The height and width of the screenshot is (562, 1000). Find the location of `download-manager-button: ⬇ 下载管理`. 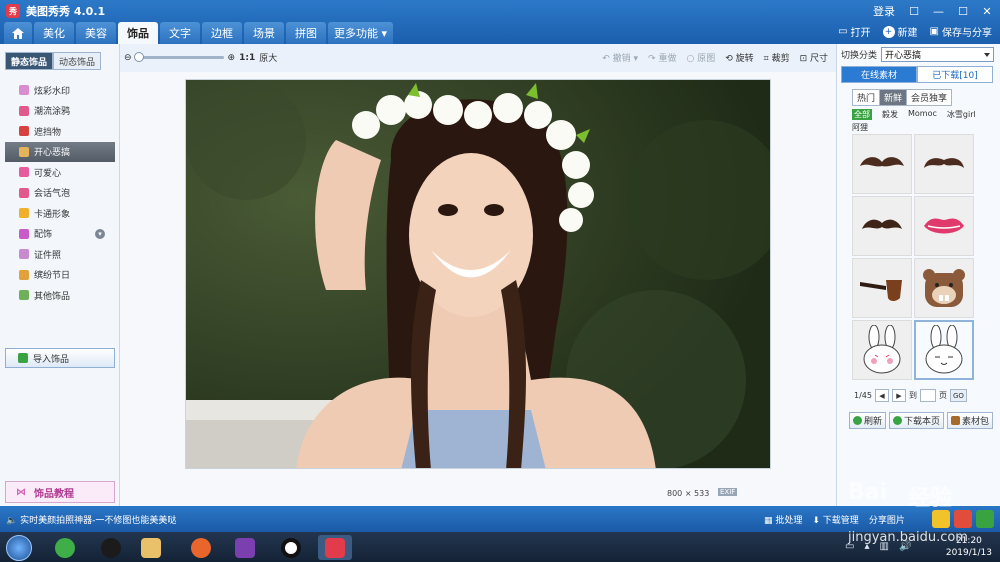

download-manager-button: ⬇ 下载管理 is located at coordinates (835, 519).